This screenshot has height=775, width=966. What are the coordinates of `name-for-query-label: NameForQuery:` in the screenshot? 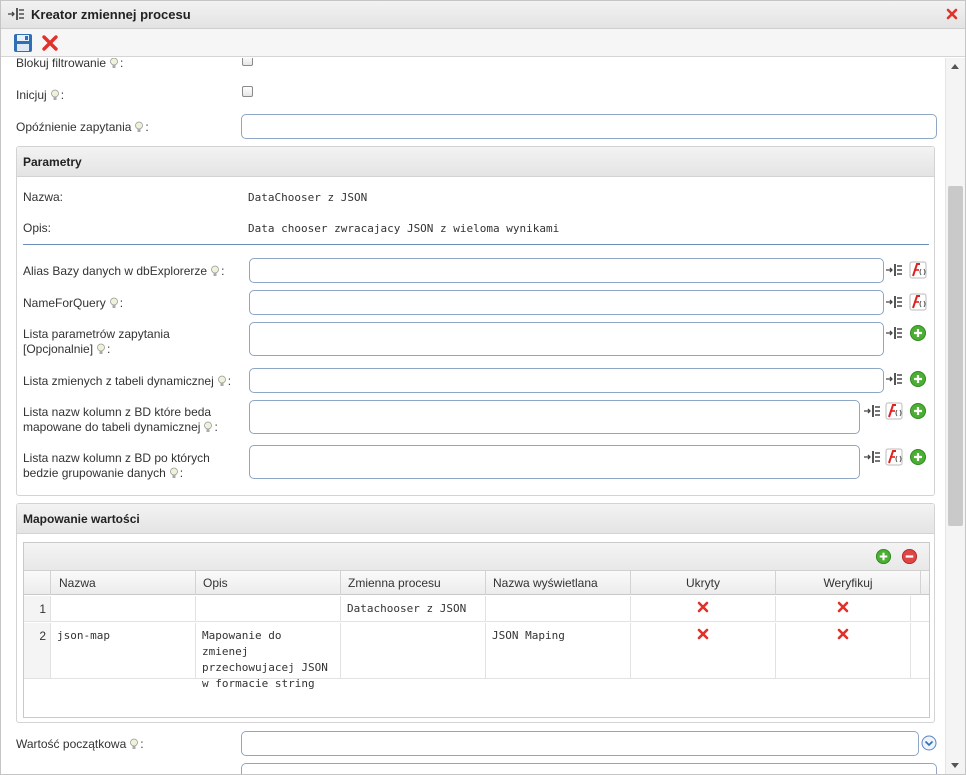 It's located at (73, 303).